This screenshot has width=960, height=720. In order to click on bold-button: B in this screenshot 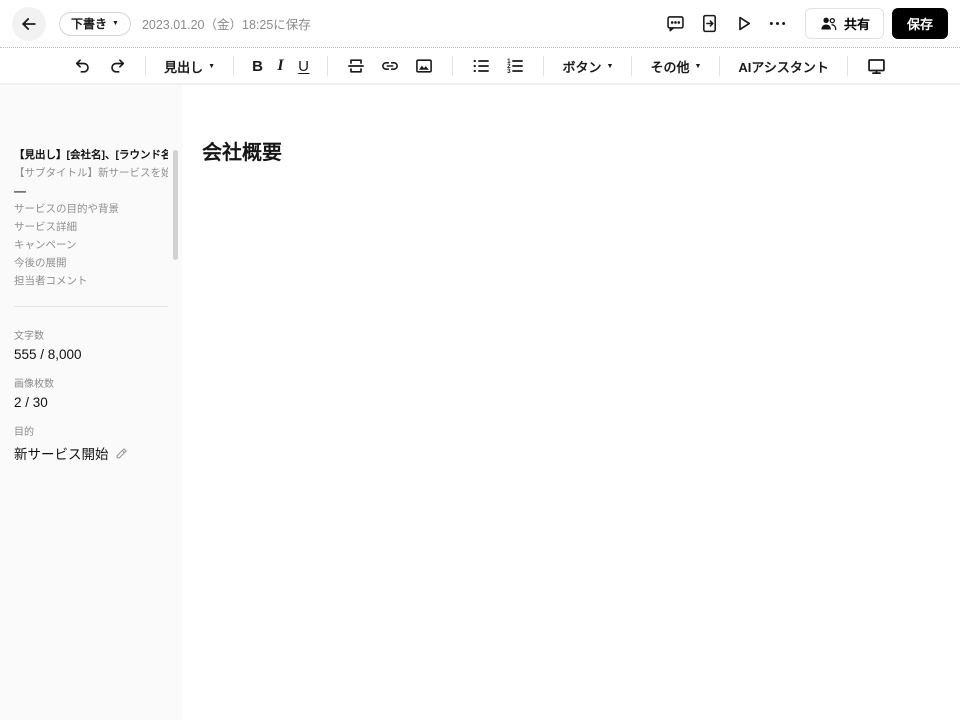, I will do `click(257, 66)`.